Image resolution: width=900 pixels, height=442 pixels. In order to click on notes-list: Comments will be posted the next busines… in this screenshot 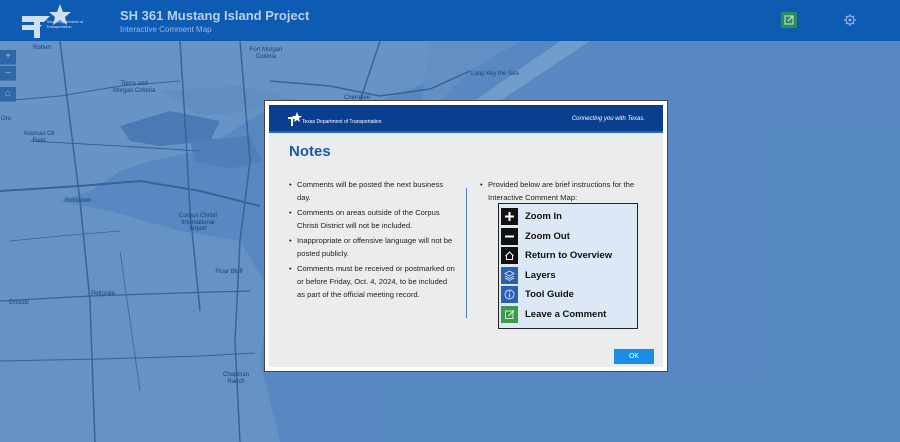, I will do `click(373, 240)`.